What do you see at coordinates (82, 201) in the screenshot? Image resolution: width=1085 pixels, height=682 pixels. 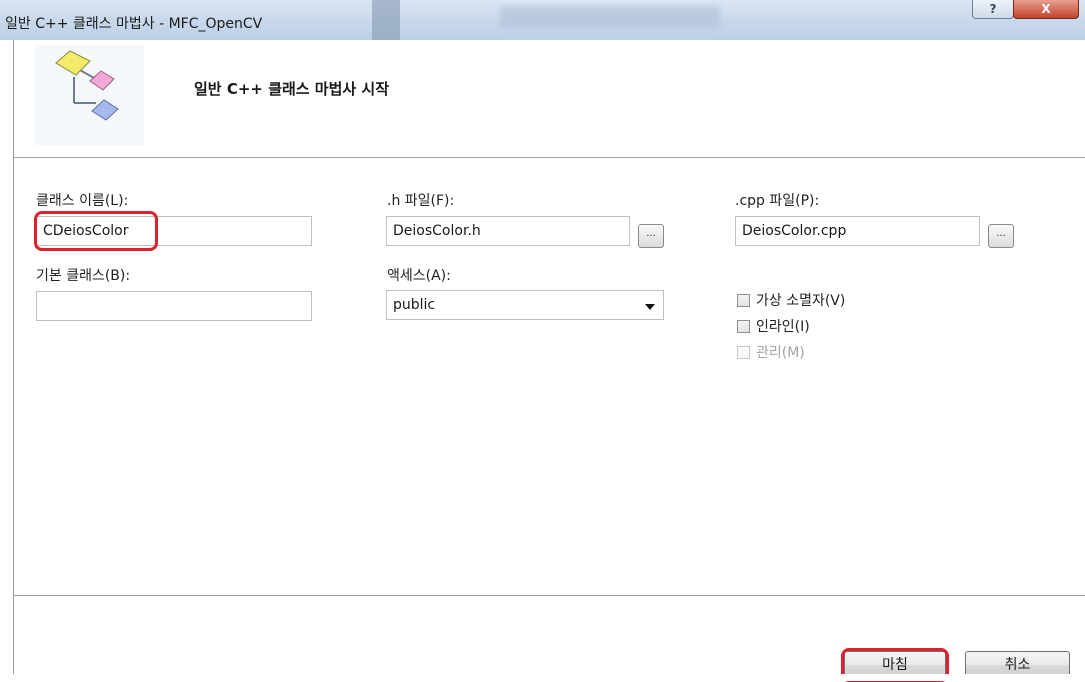 I see `class-name-label: 클래스 이름(L):` at bounding box center [82, 201].